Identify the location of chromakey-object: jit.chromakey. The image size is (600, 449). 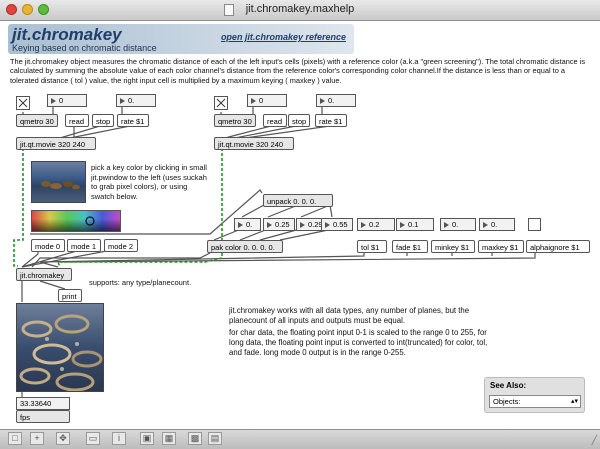
(44, 274).